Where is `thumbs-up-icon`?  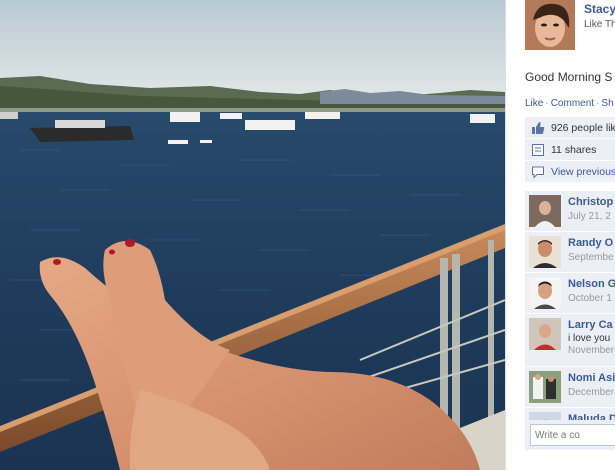
thumbs-up-icon is located at coordinates (538, 128).